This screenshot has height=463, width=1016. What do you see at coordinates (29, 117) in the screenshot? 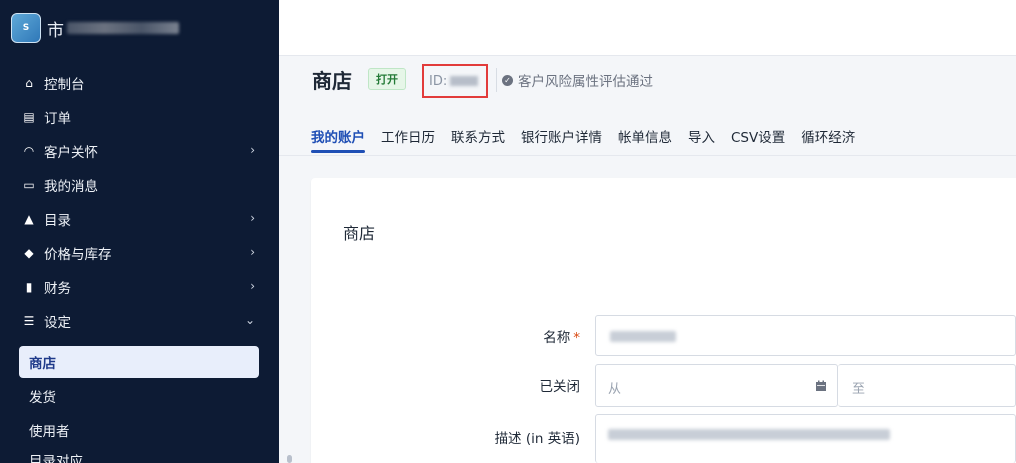
I see `receipt-icon: ▤` at bounding box center [29, 117].